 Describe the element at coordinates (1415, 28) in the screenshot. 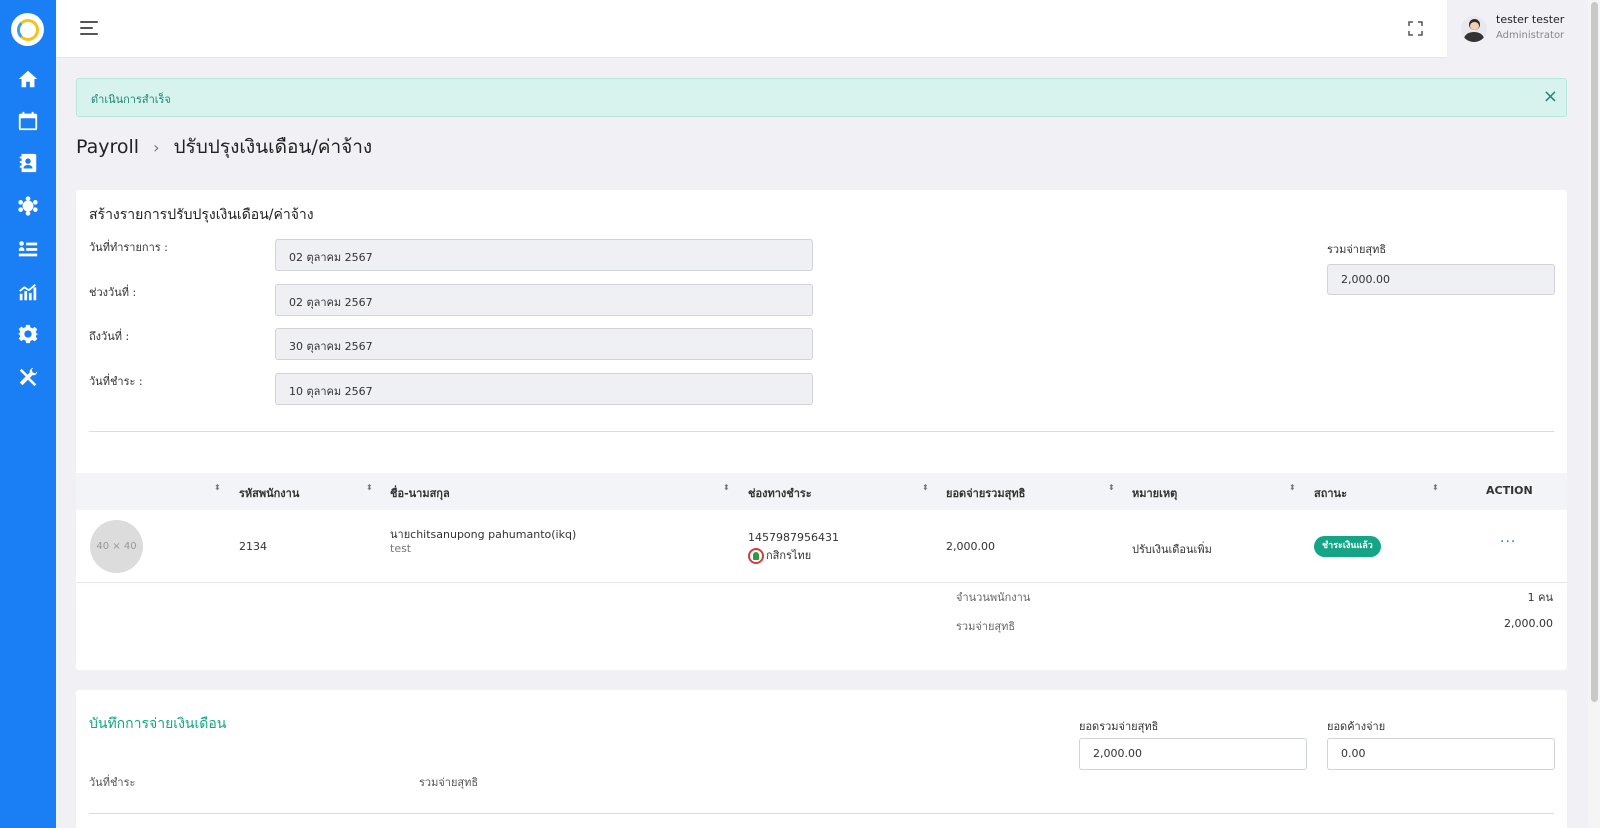

I see `fullscreen-icon` at that location.